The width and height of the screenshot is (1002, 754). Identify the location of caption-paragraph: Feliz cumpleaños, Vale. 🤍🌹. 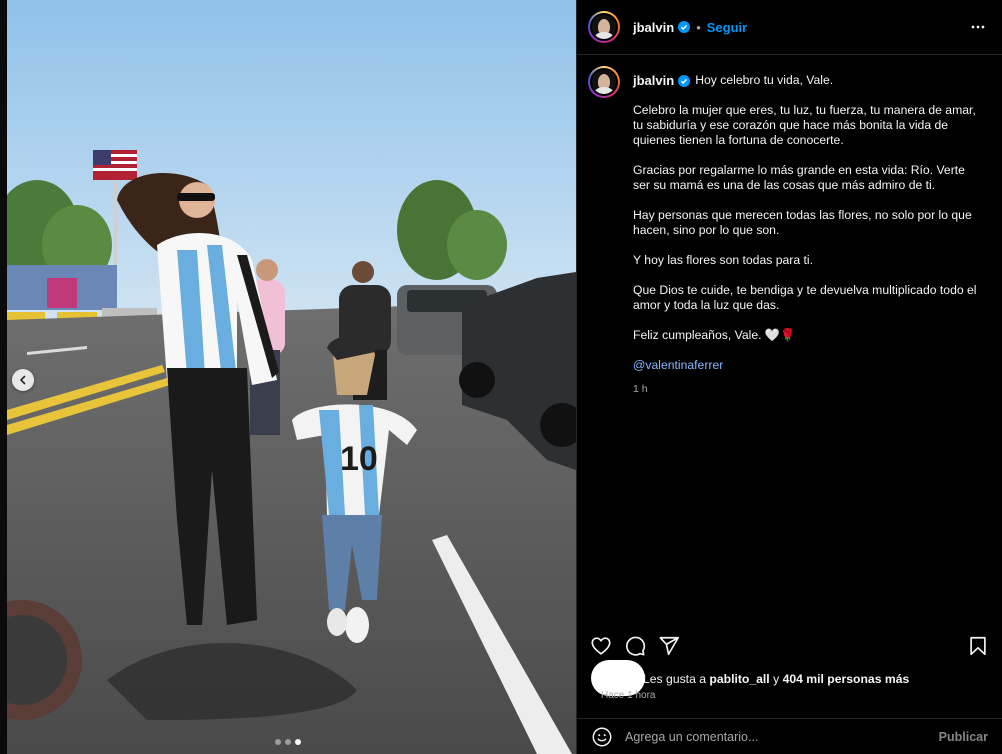
(714, 335).